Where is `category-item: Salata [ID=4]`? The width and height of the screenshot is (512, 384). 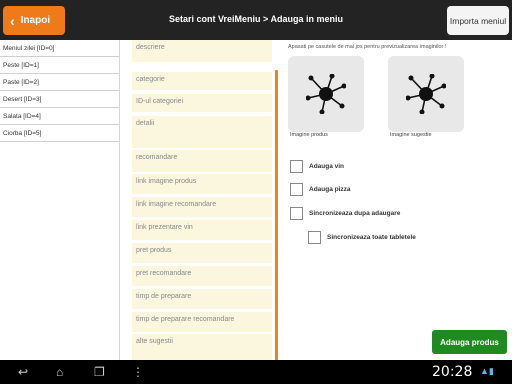 category-item: Salata [ID=4] is located at coordinates (59, 116).